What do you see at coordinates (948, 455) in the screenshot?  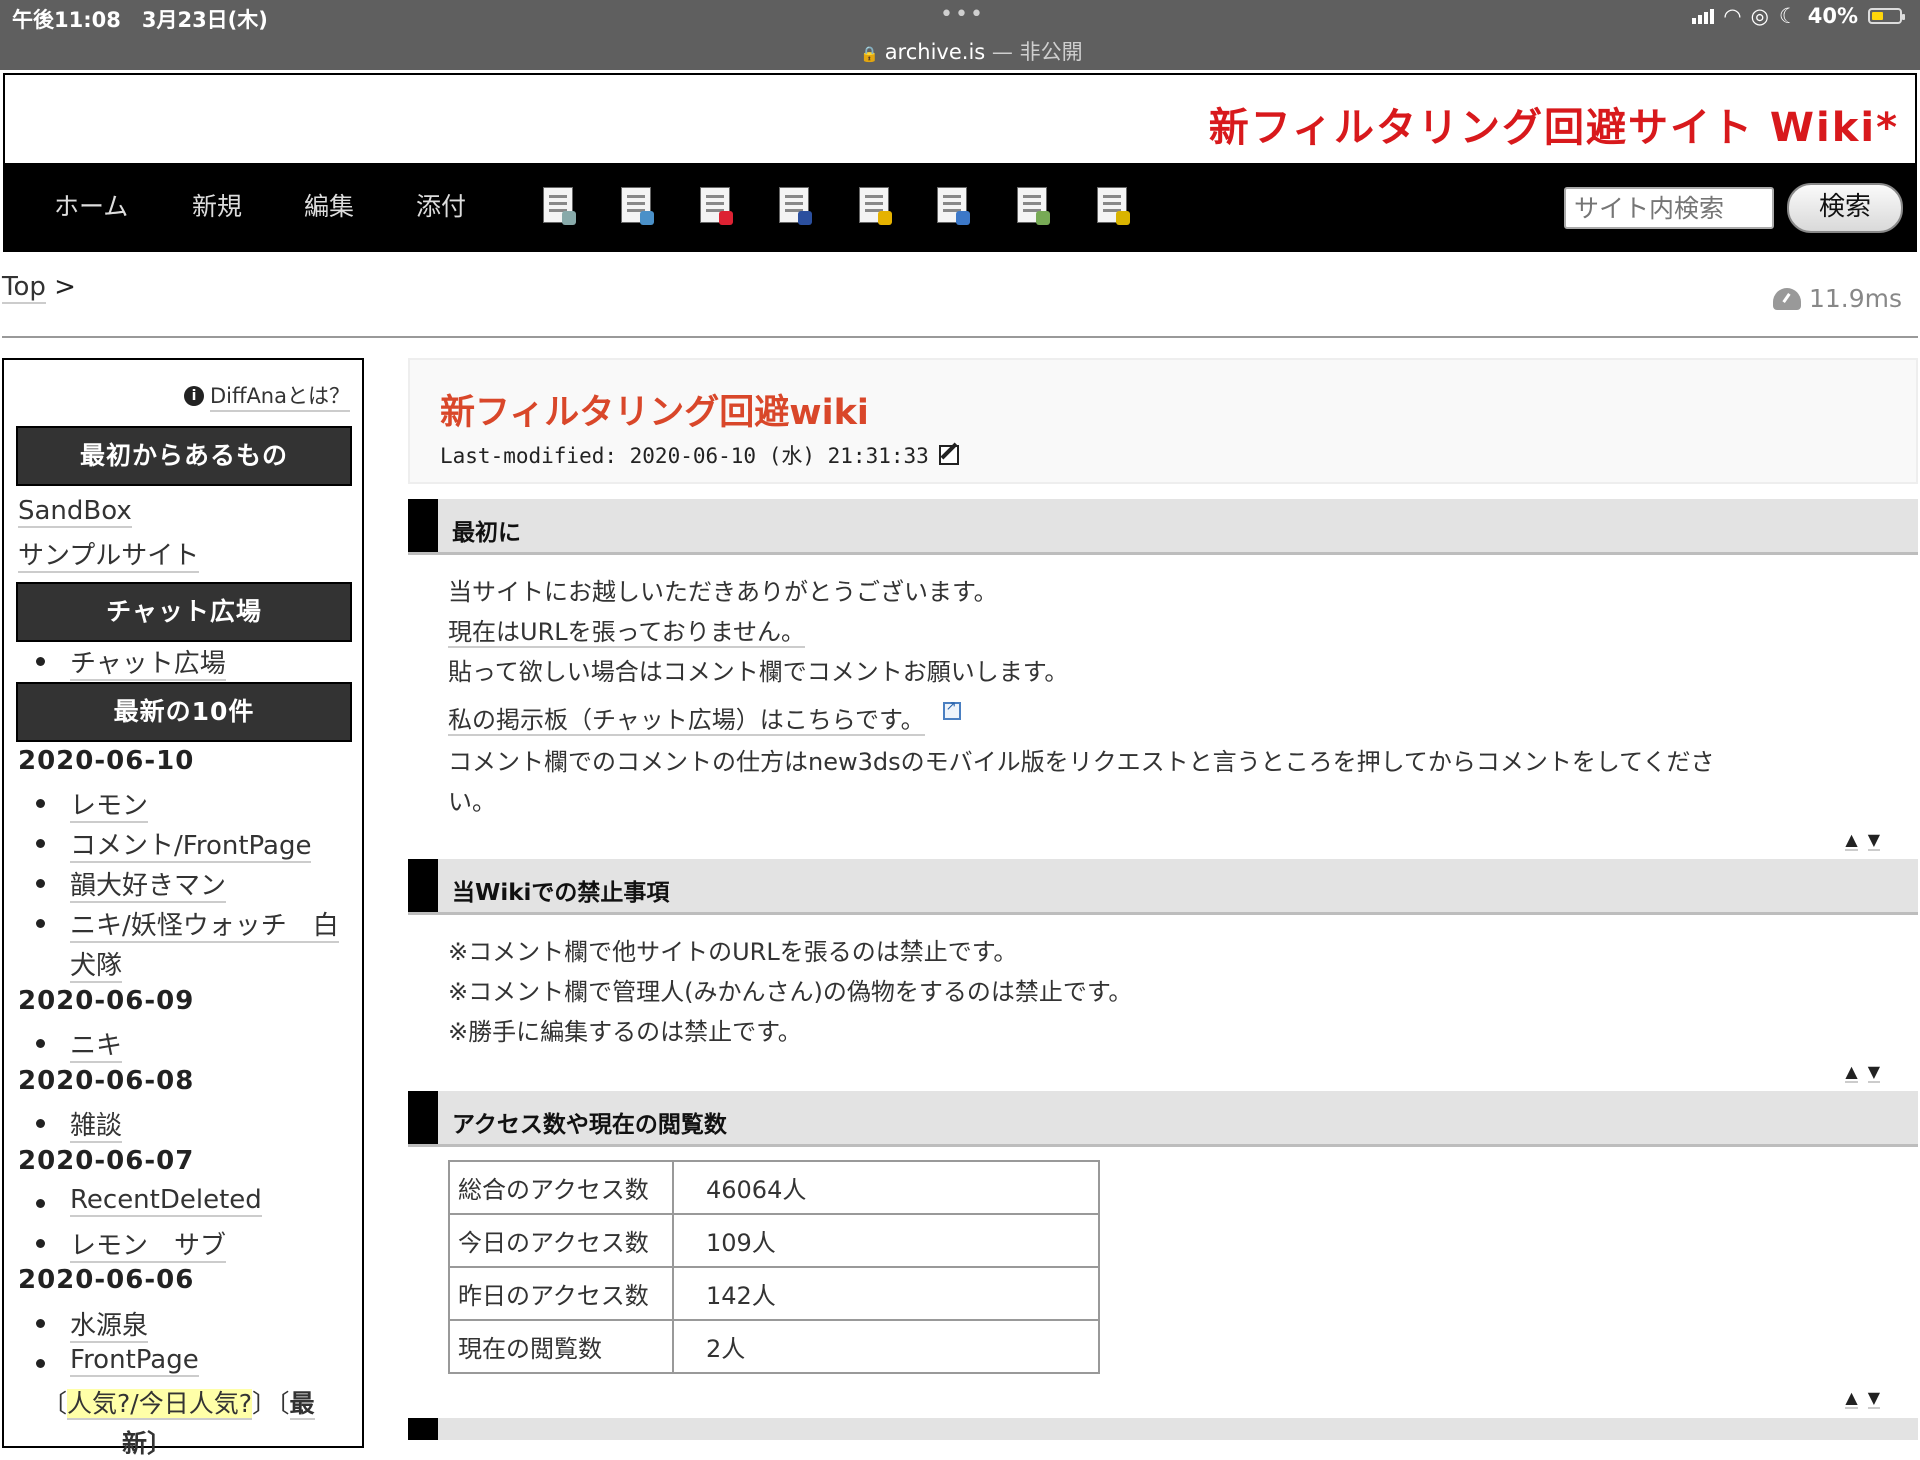 I see `edit-icon` at bounding box center [948, 455].